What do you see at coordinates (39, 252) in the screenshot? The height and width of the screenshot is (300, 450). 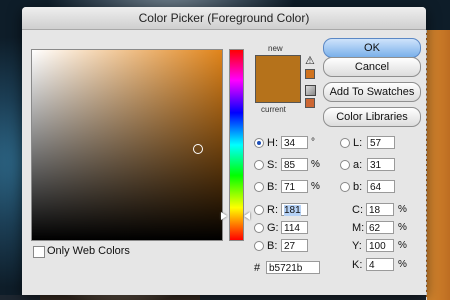 I see `only-web-colors-checkbox` at bounding box center [39, 252].